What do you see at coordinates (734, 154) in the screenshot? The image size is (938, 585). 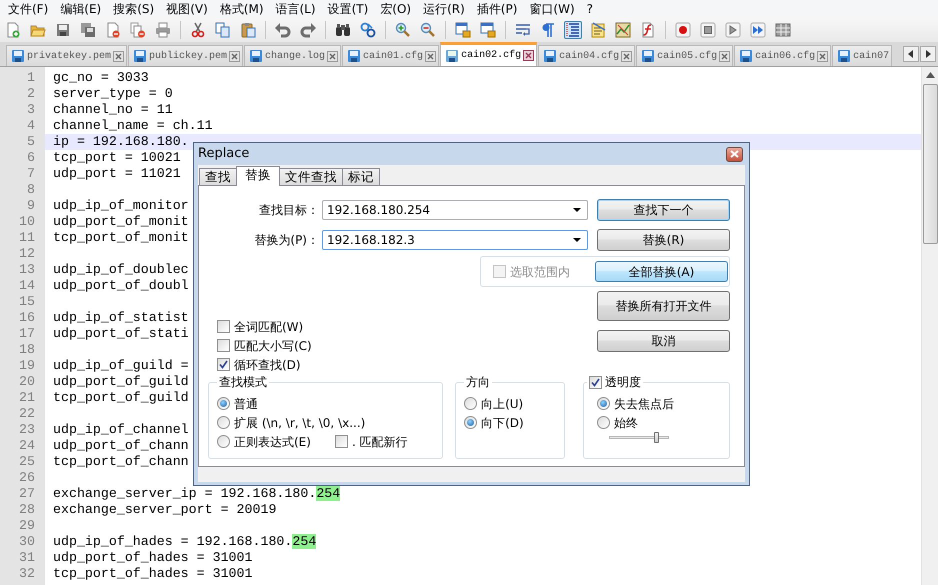 I see `close-button` at bounding box center [734, 154].